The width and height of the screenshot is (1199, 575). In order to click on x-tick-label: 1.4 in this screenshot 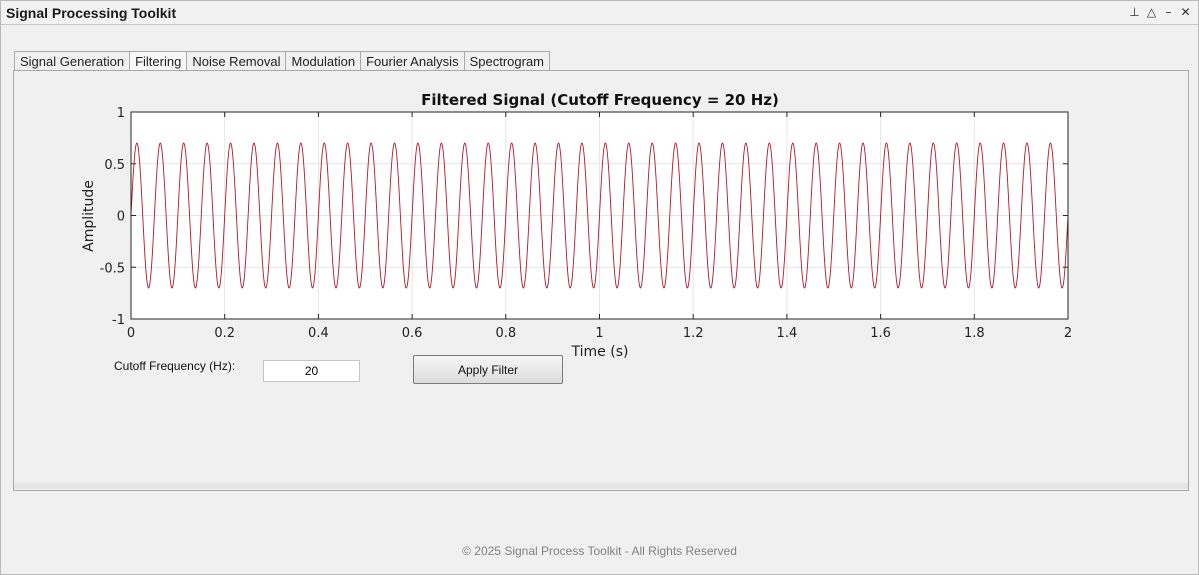, I will do `click(787, 333)`.